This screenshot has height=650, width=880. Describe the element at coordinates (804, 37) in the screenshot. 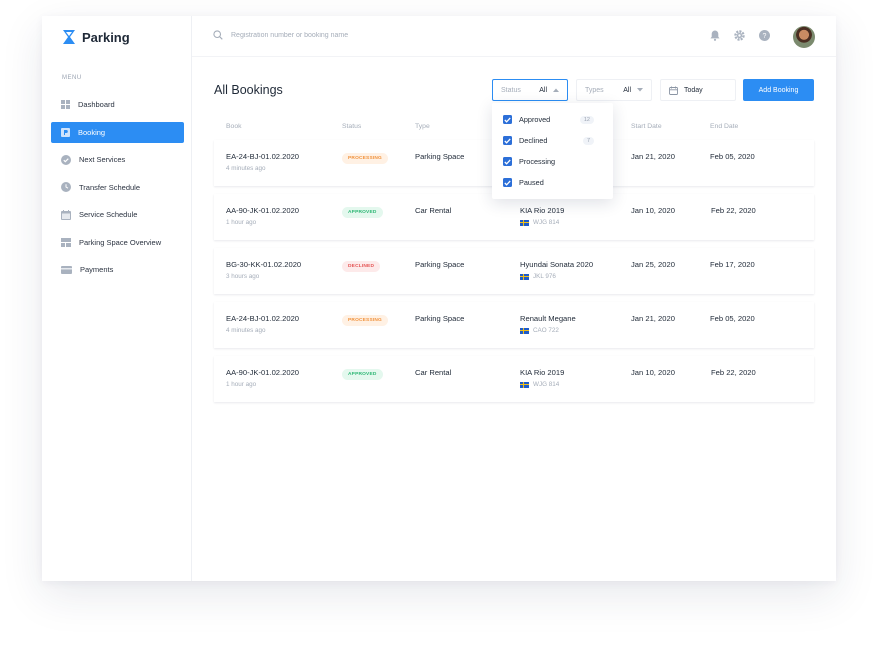

I see `avatar` at that location.